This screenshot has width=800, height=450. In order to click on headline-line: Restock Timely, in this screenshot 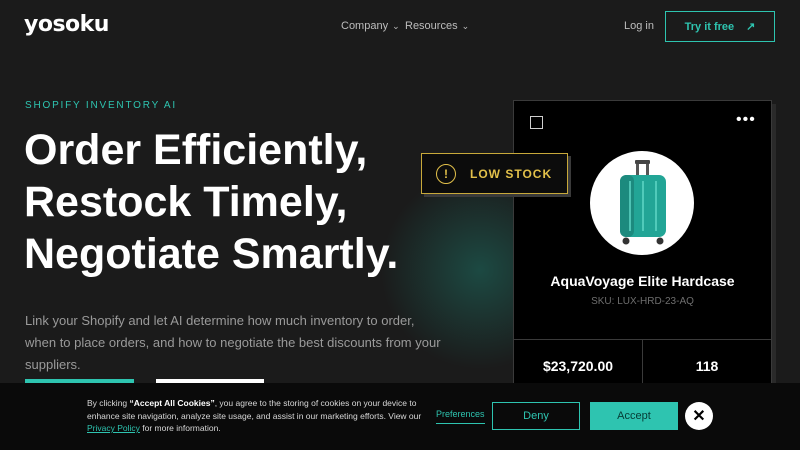, I will do `click(186, 202)`.